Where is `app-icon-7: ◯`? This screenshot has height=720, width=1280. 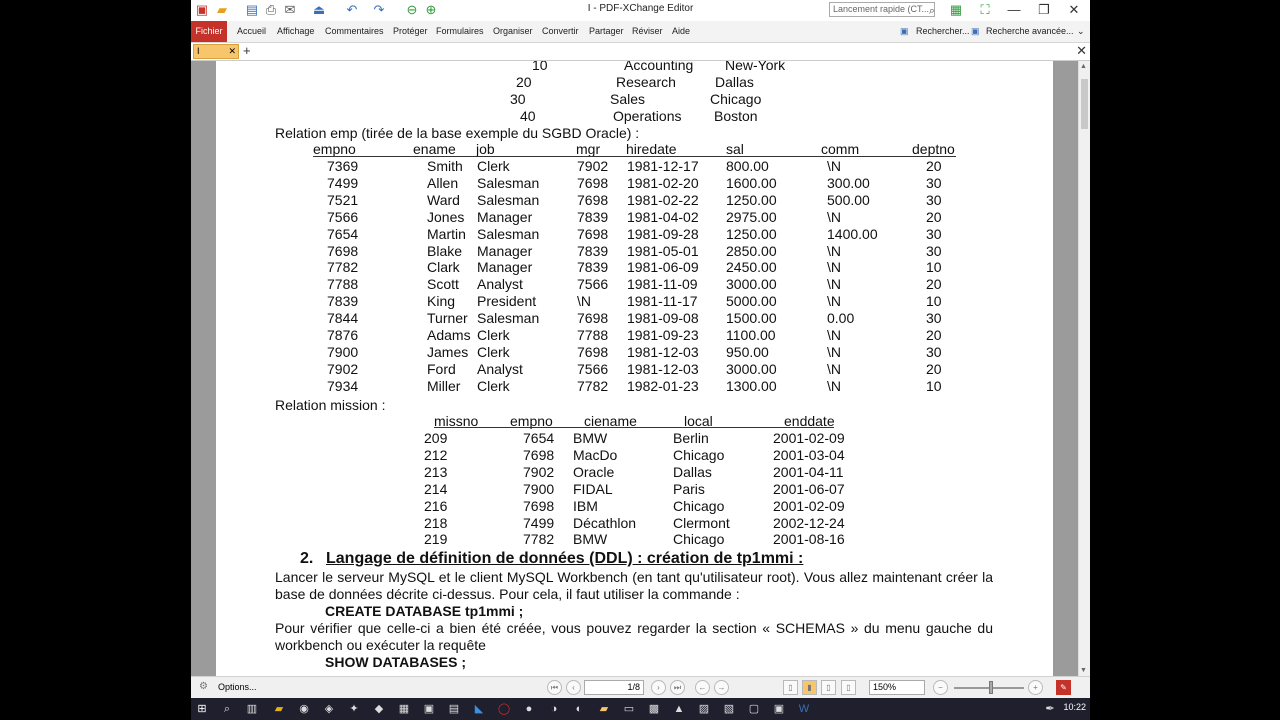 app-icon-7: ◯ is located at coordinates (504, 709).